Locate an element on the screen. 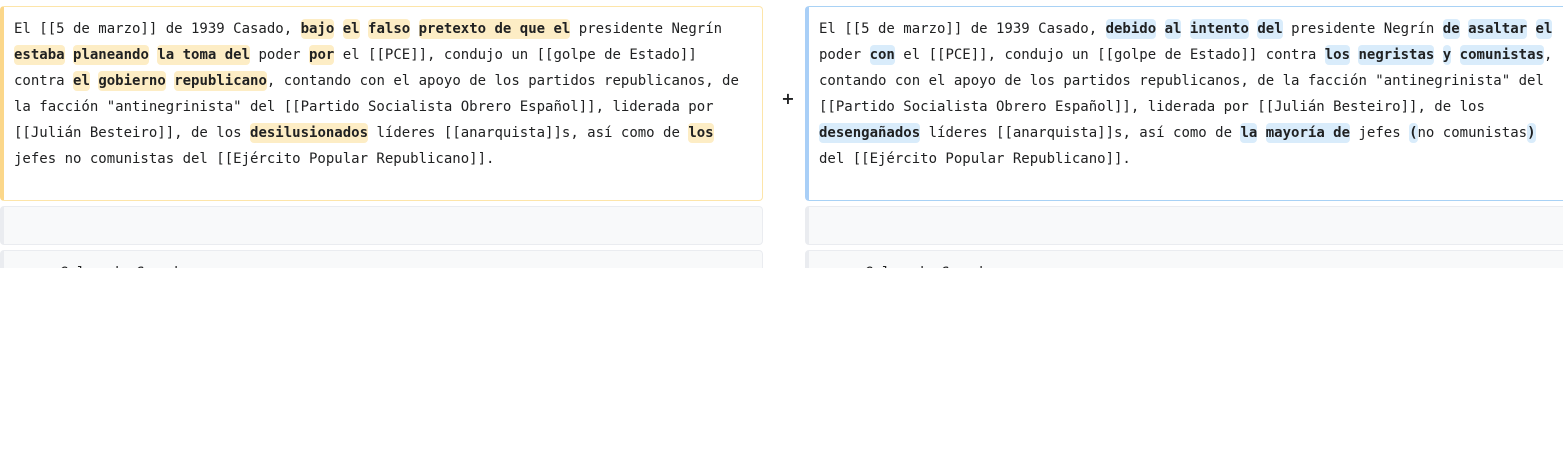  diff-context-left is located at coordinates (381, 225).